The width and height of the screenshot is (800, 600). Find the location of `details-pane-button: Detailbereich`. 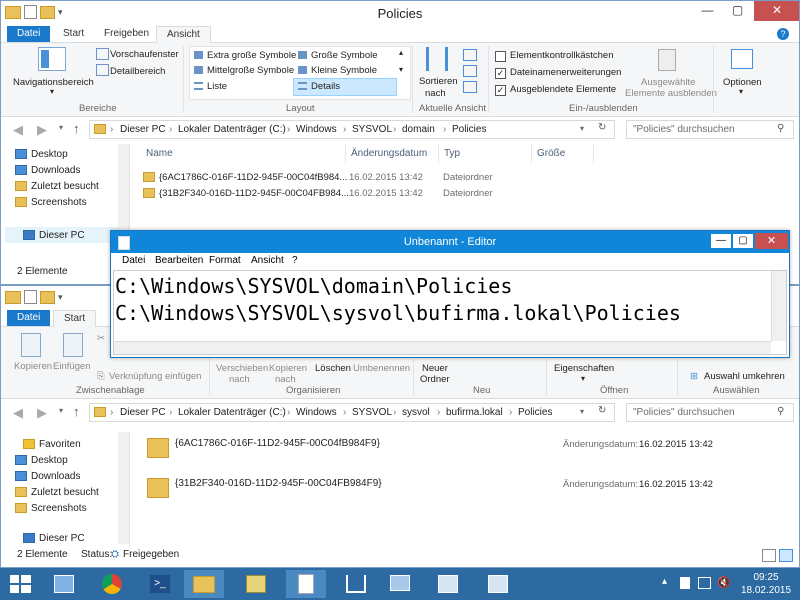

details-pane-button: Detailbereich is located at coordinates (137, 71).